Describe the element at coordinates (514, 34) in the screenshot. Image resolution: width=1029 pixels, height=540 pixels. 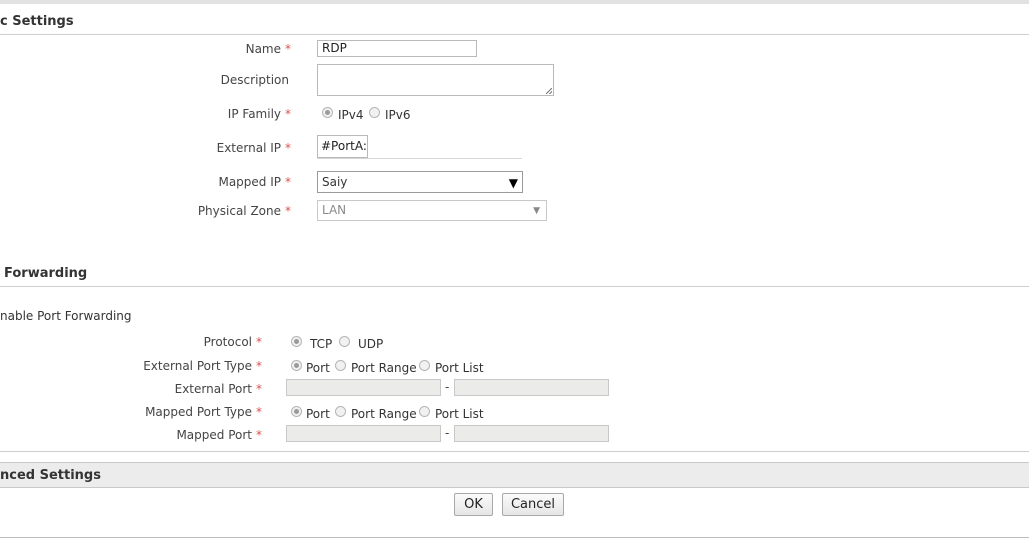
I see `basic-settings-divider` at that location.